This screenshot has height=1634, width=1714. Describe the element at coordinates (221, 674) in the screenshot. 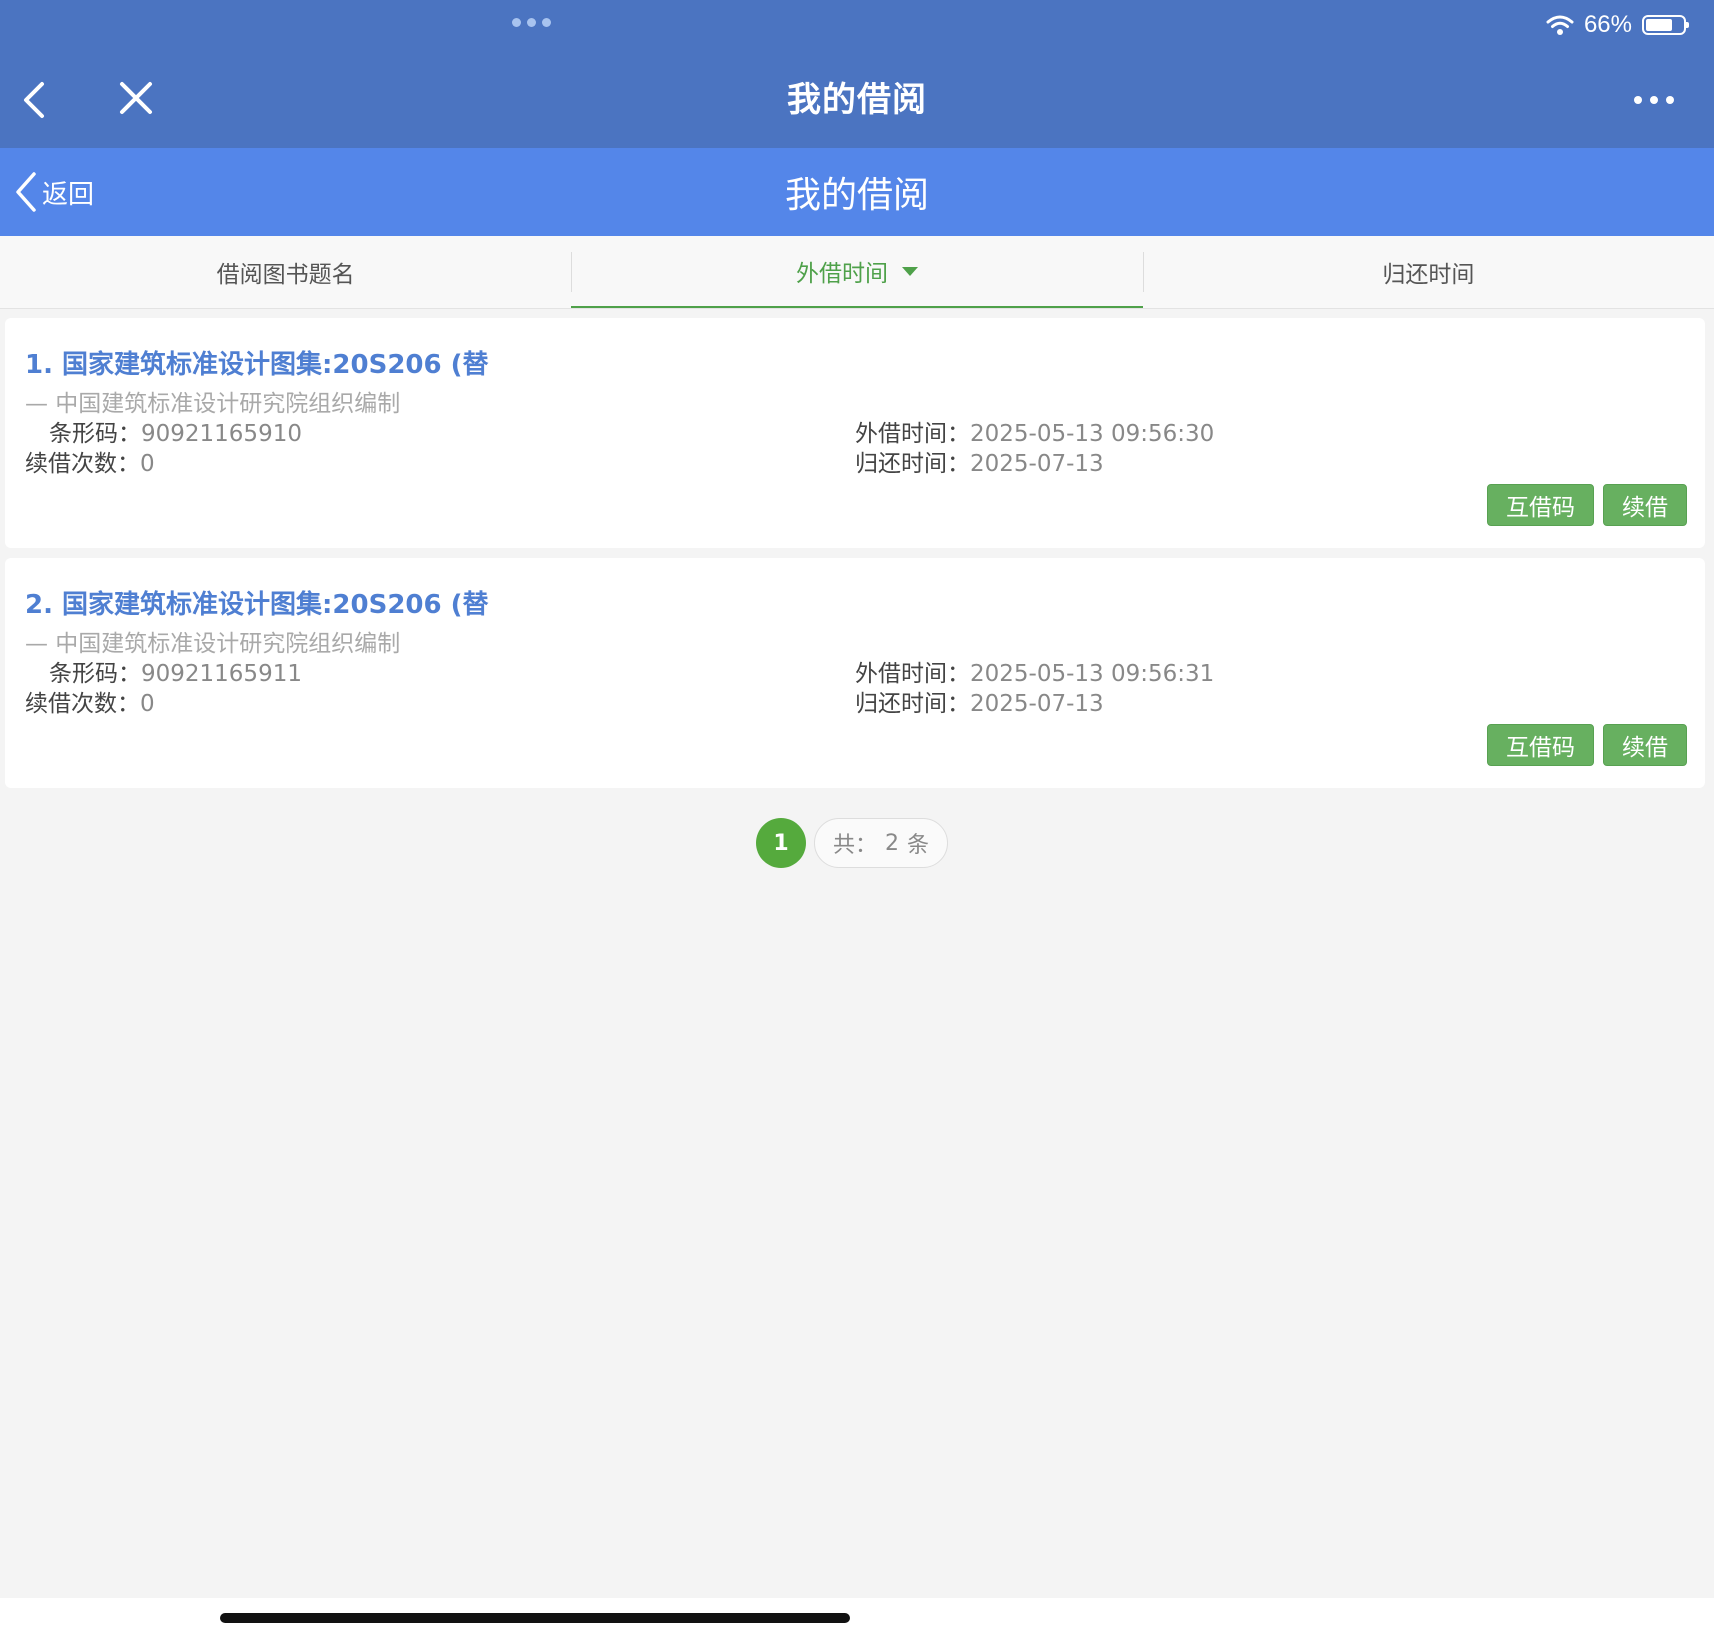

I see `barcode-value: 90921165911` at that location.